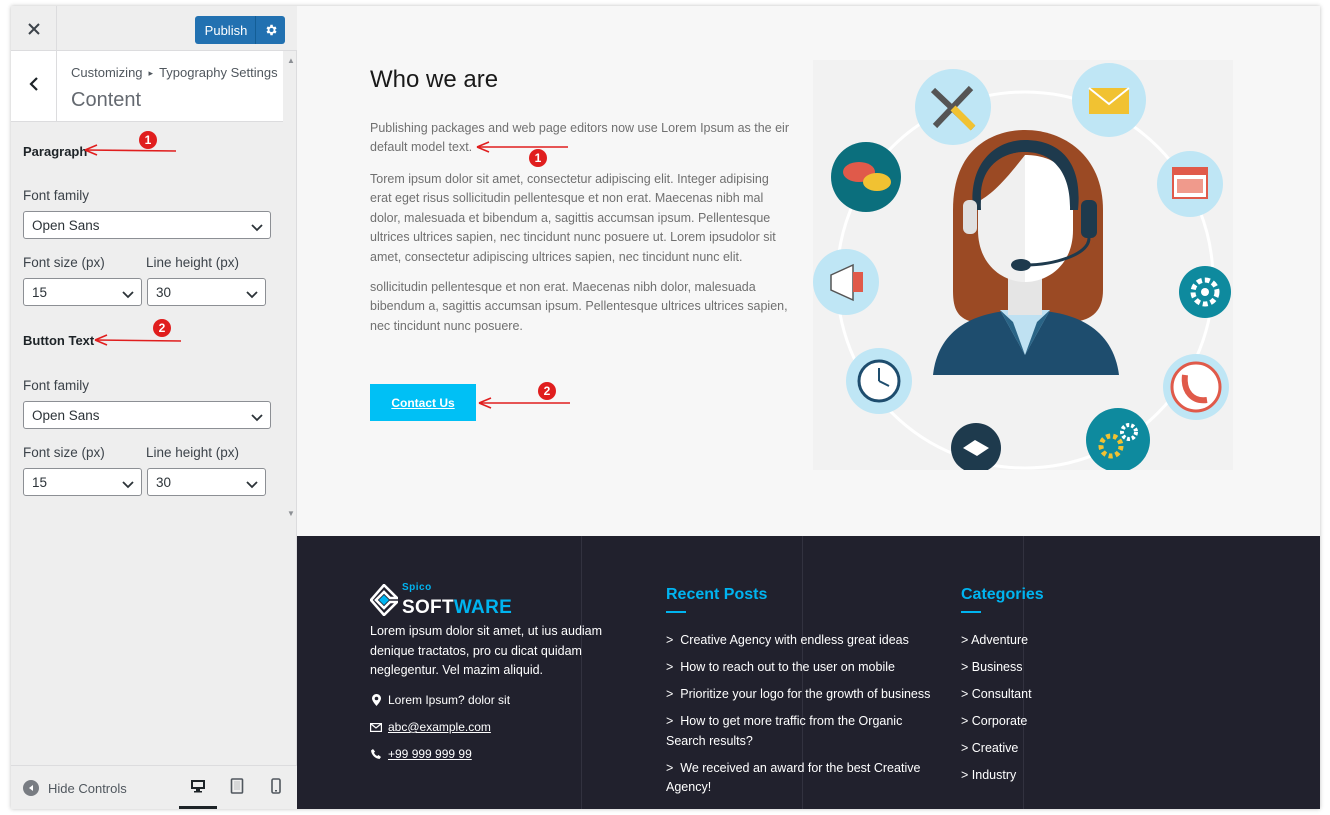  Describe the element at coordinates (1041, 641) in the screenshot. I see `category-link: > Adventure` at that location.